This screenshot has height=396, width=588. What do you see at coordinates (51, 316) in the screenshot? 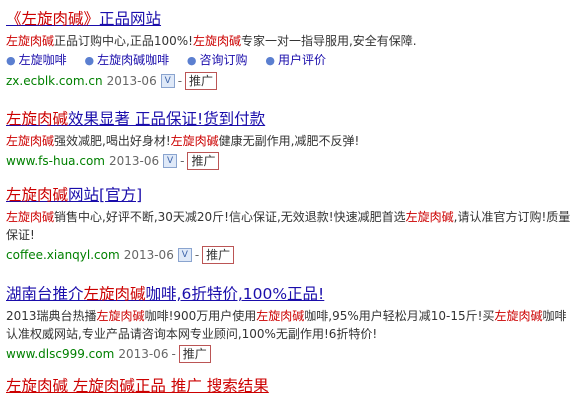
I see `desc-text: 2013瑞典台热播` at bounding box center [51, 316].